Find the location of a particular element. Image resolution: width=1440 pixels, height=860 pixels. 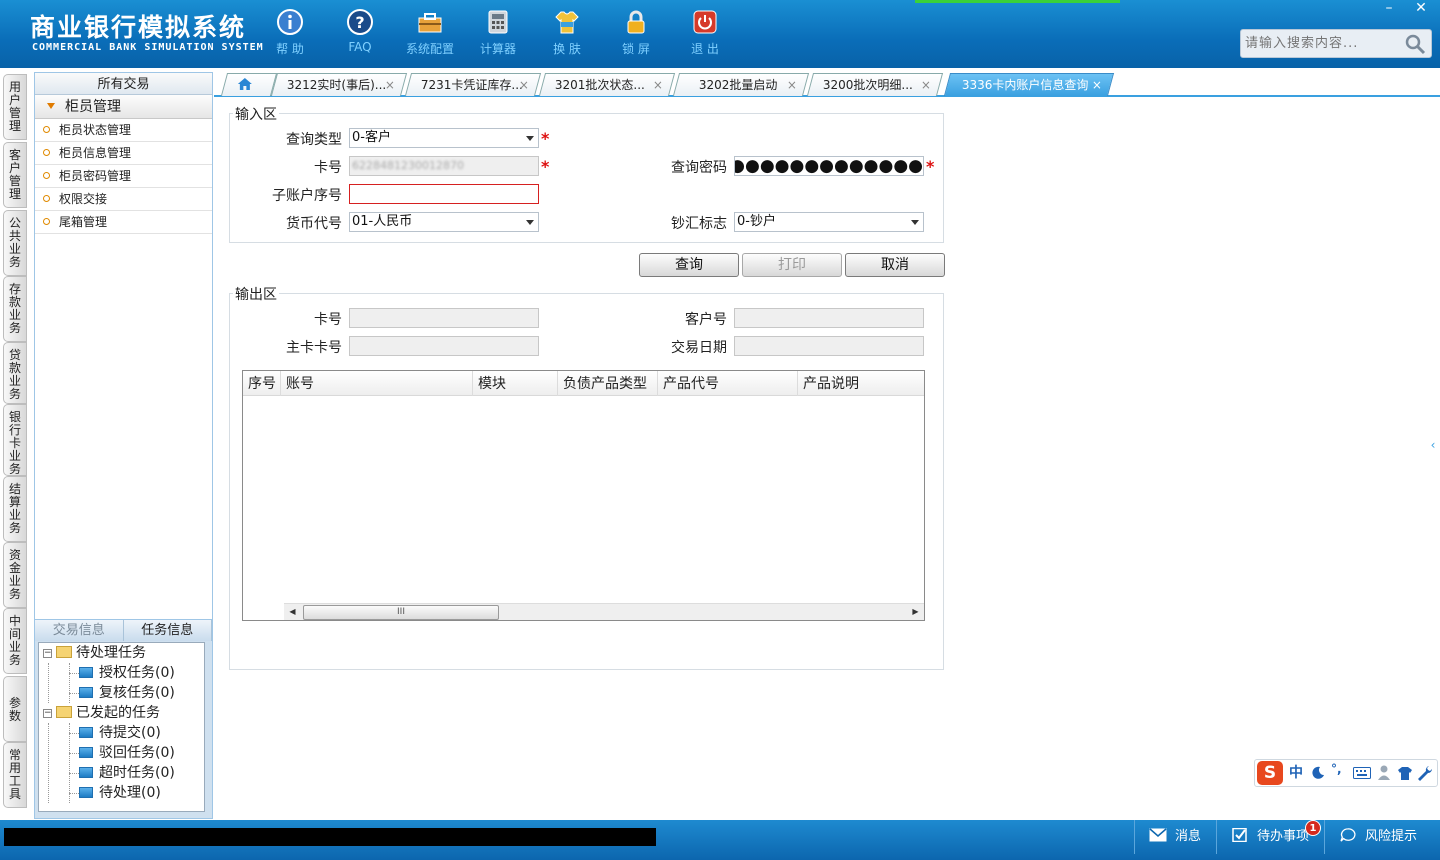

faq-button: ? FAQ is located at coordinates (360, 34).